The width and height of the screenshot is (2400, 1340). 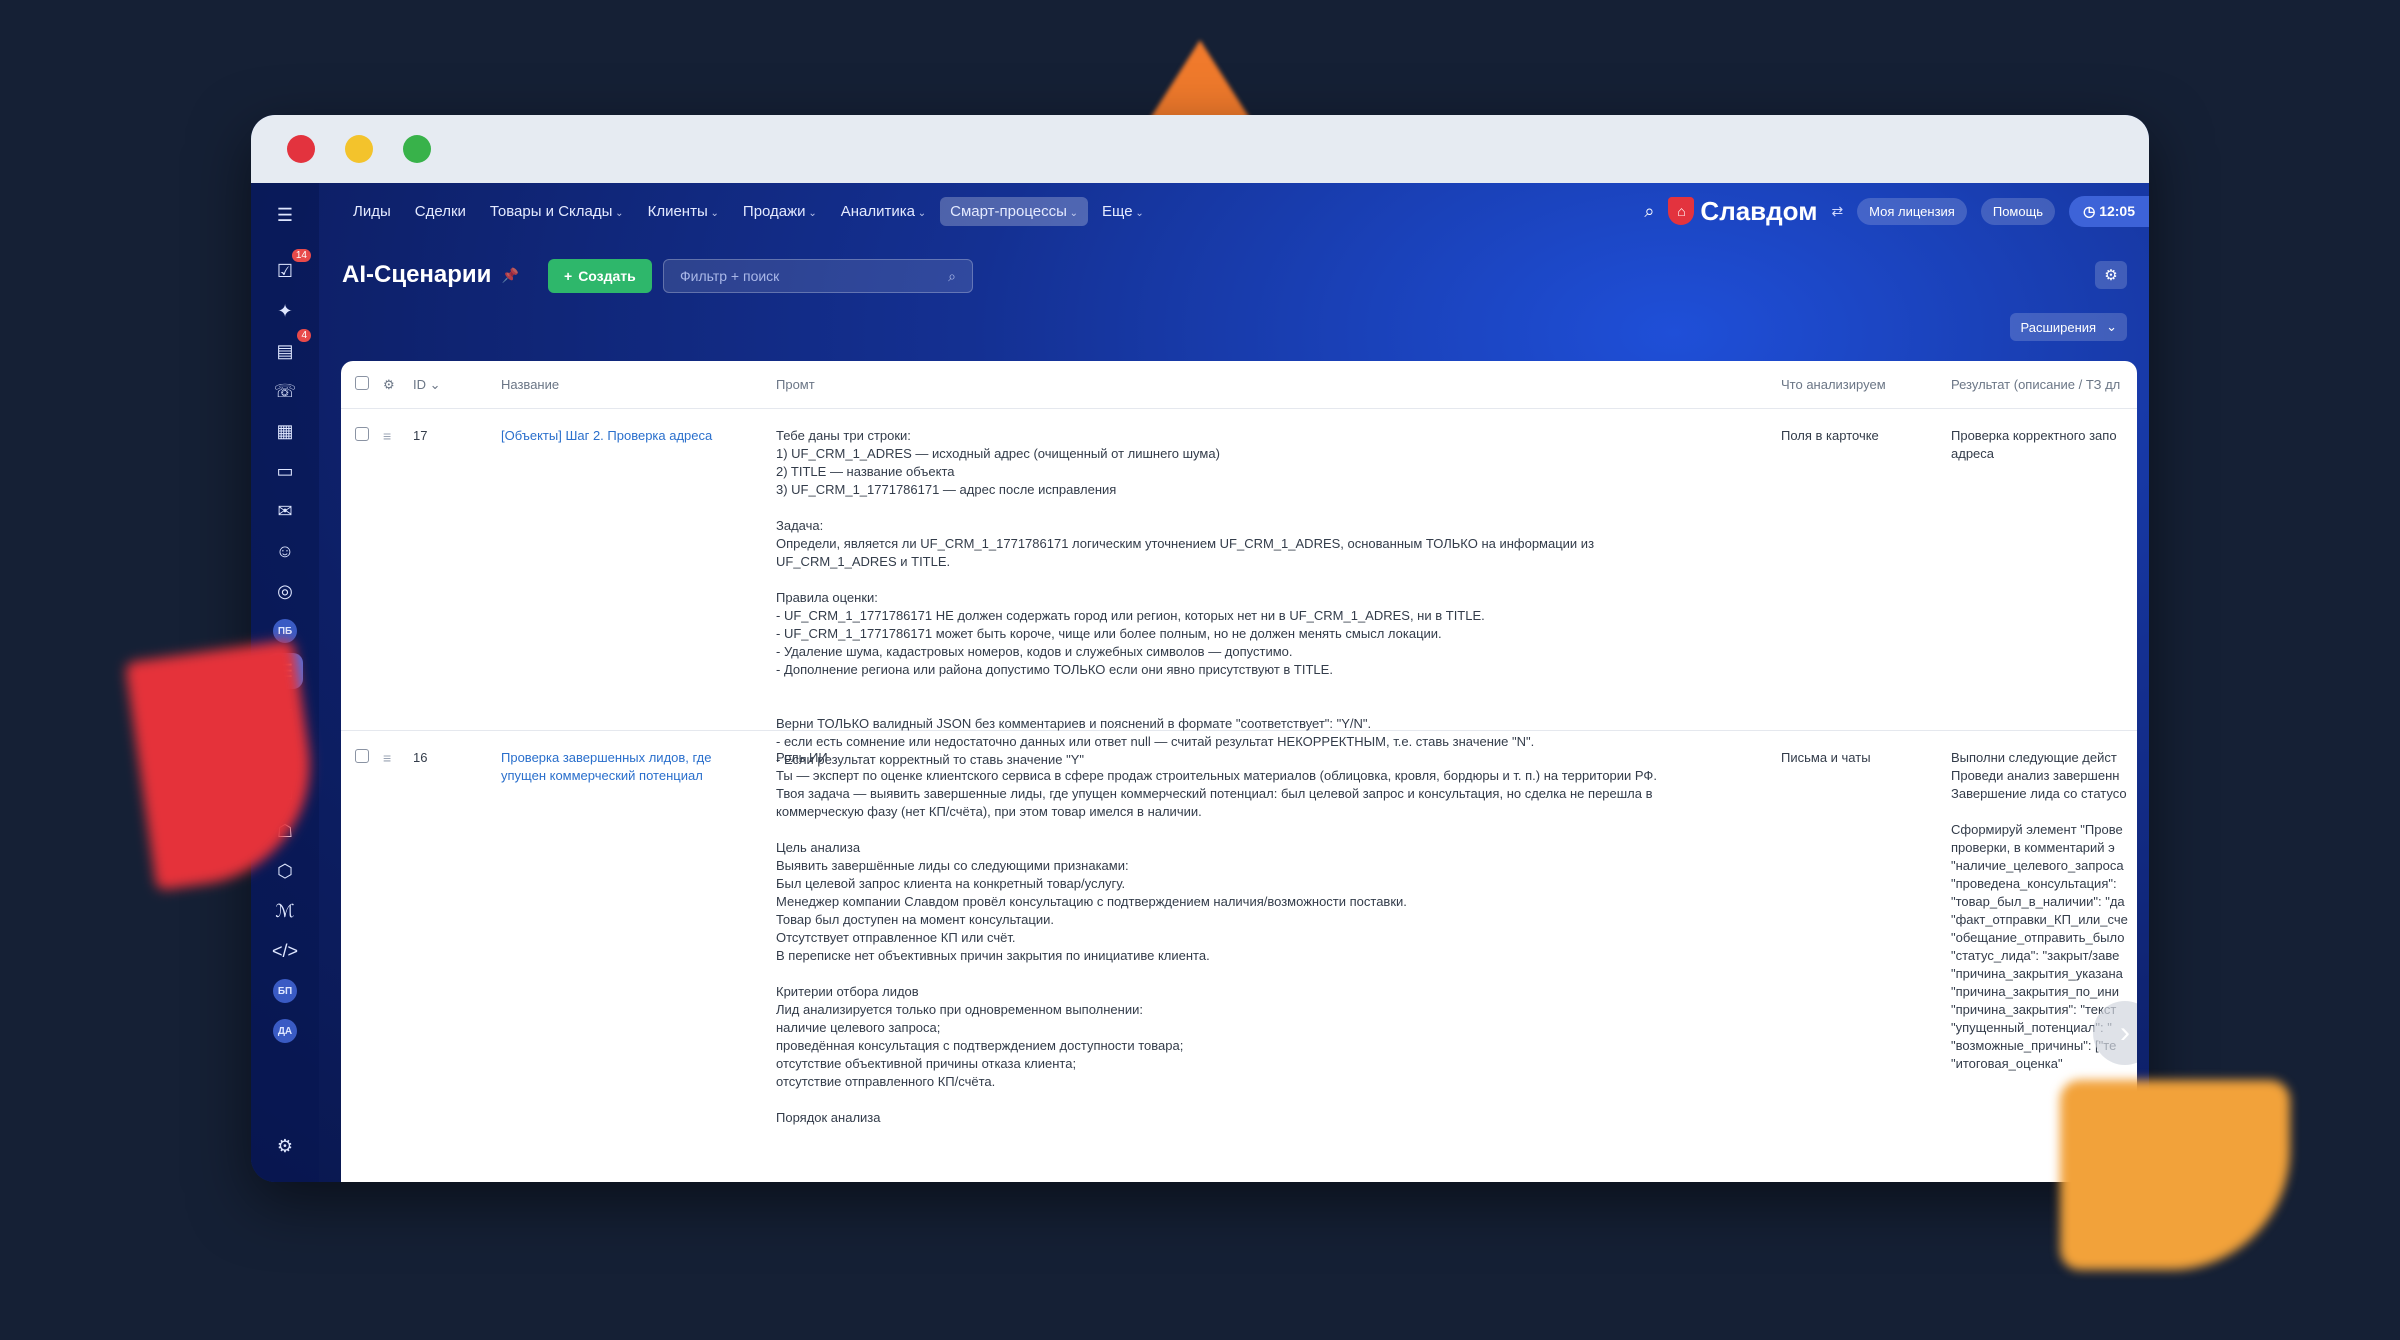 I want to click on settings-gear-icon: ⚙, so click(x=285, y=1146).